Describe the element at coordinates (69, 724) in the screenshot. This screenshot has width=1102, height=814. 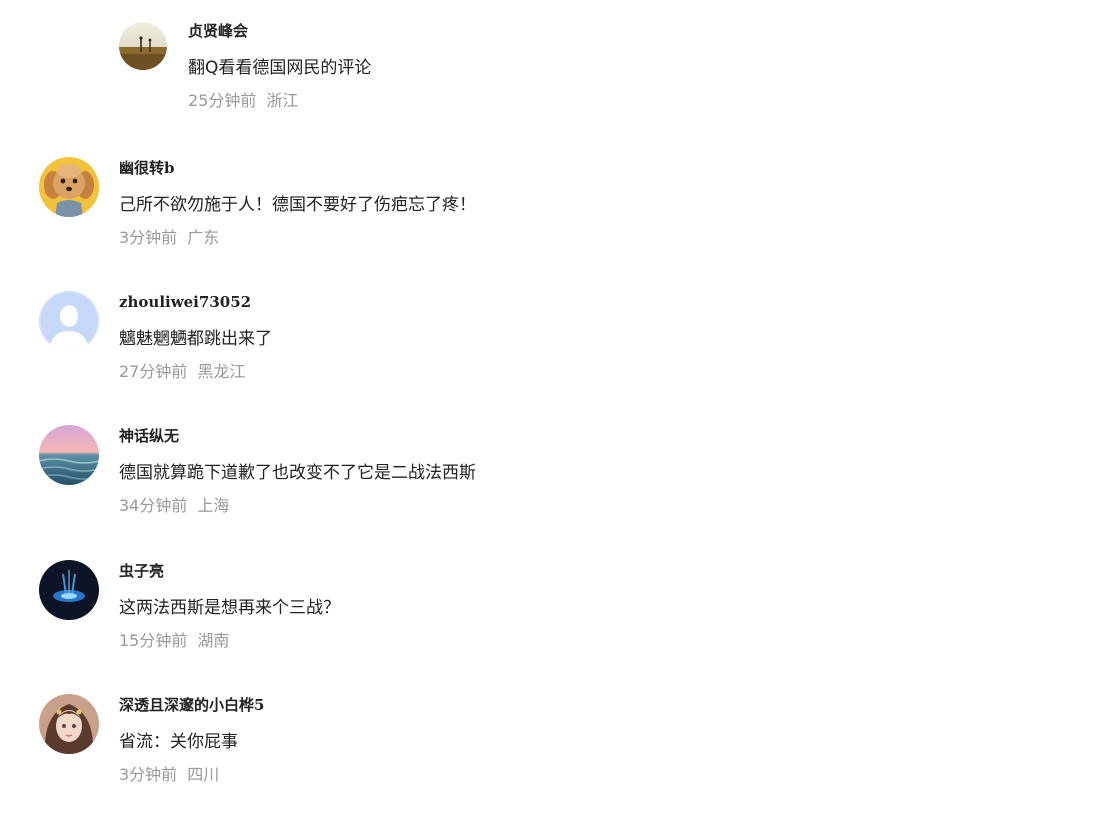
I see `anime-girl-avatar` at that location.